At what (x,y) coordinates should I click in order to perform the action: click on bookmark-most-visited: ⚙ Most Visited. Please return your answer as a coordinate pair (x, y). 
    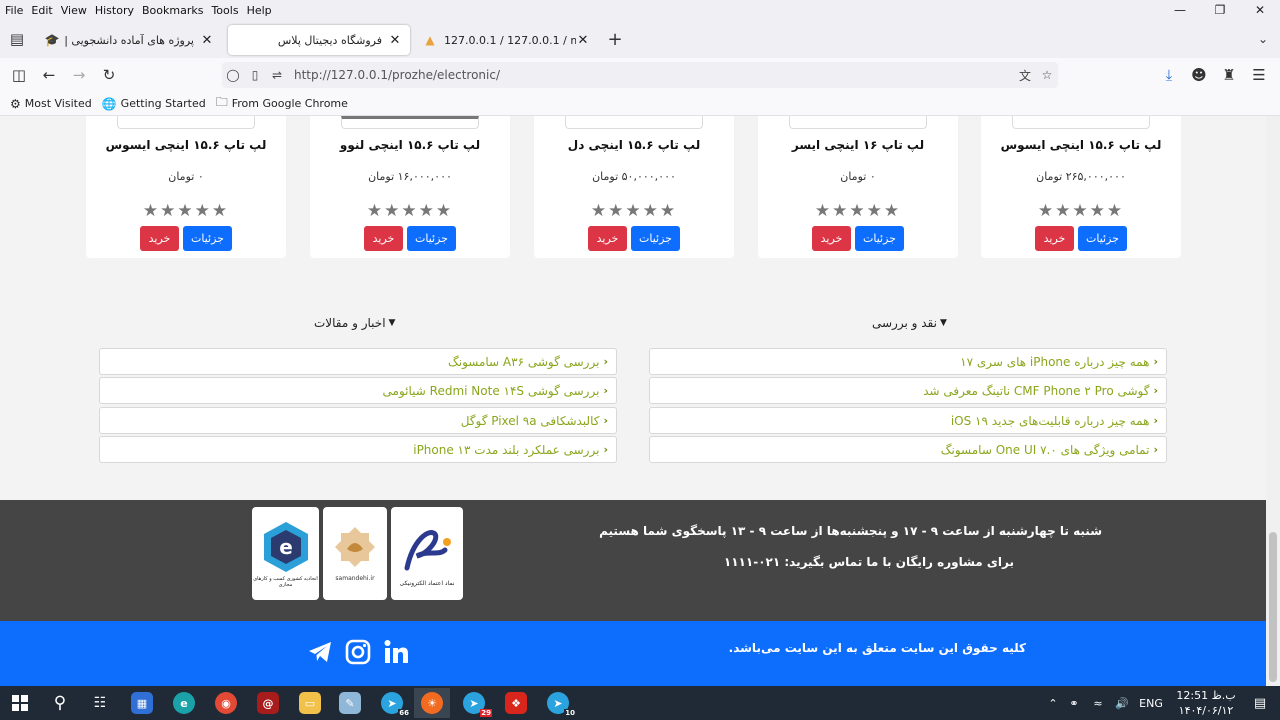
    Looking at the image, I should click on (51, 104).